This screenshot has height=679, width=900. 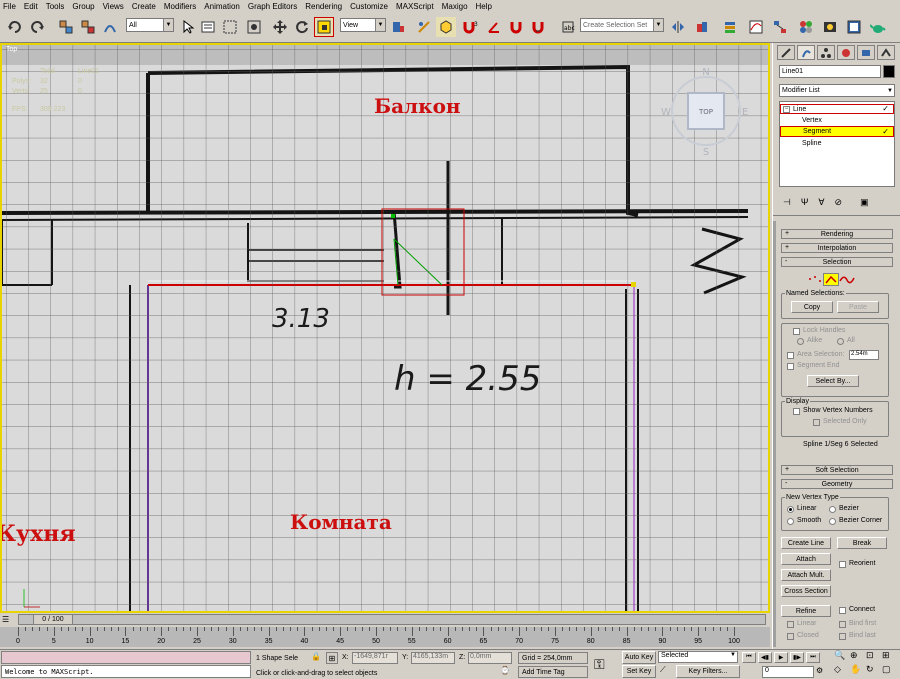 I want to click on rollout-selection: - Selection, so click(x=837, y=262).